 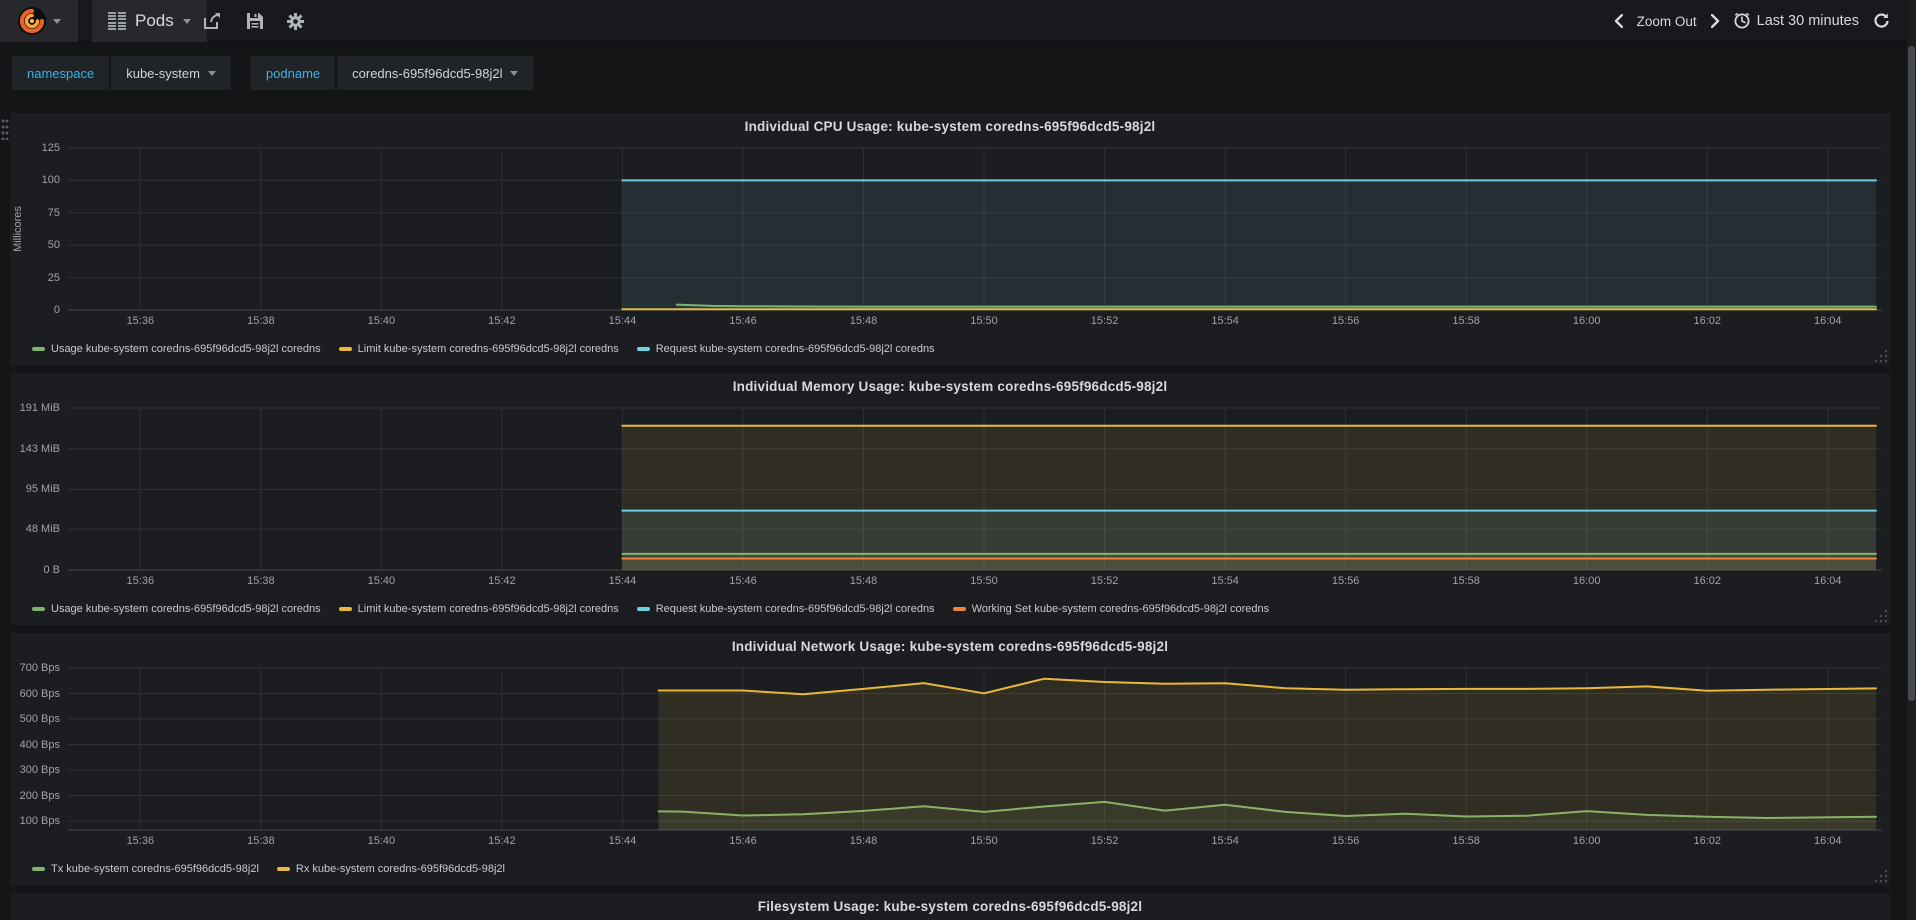 I want to click on dashboard-title: Pods, so click(x=154, y=20).